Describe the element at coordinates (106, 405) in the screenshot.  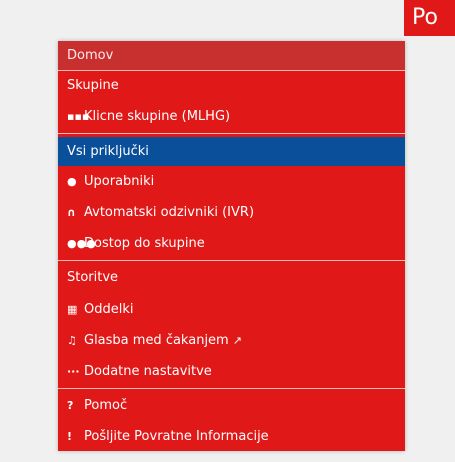
I see `menu-item-label: Pomoč` at that location.